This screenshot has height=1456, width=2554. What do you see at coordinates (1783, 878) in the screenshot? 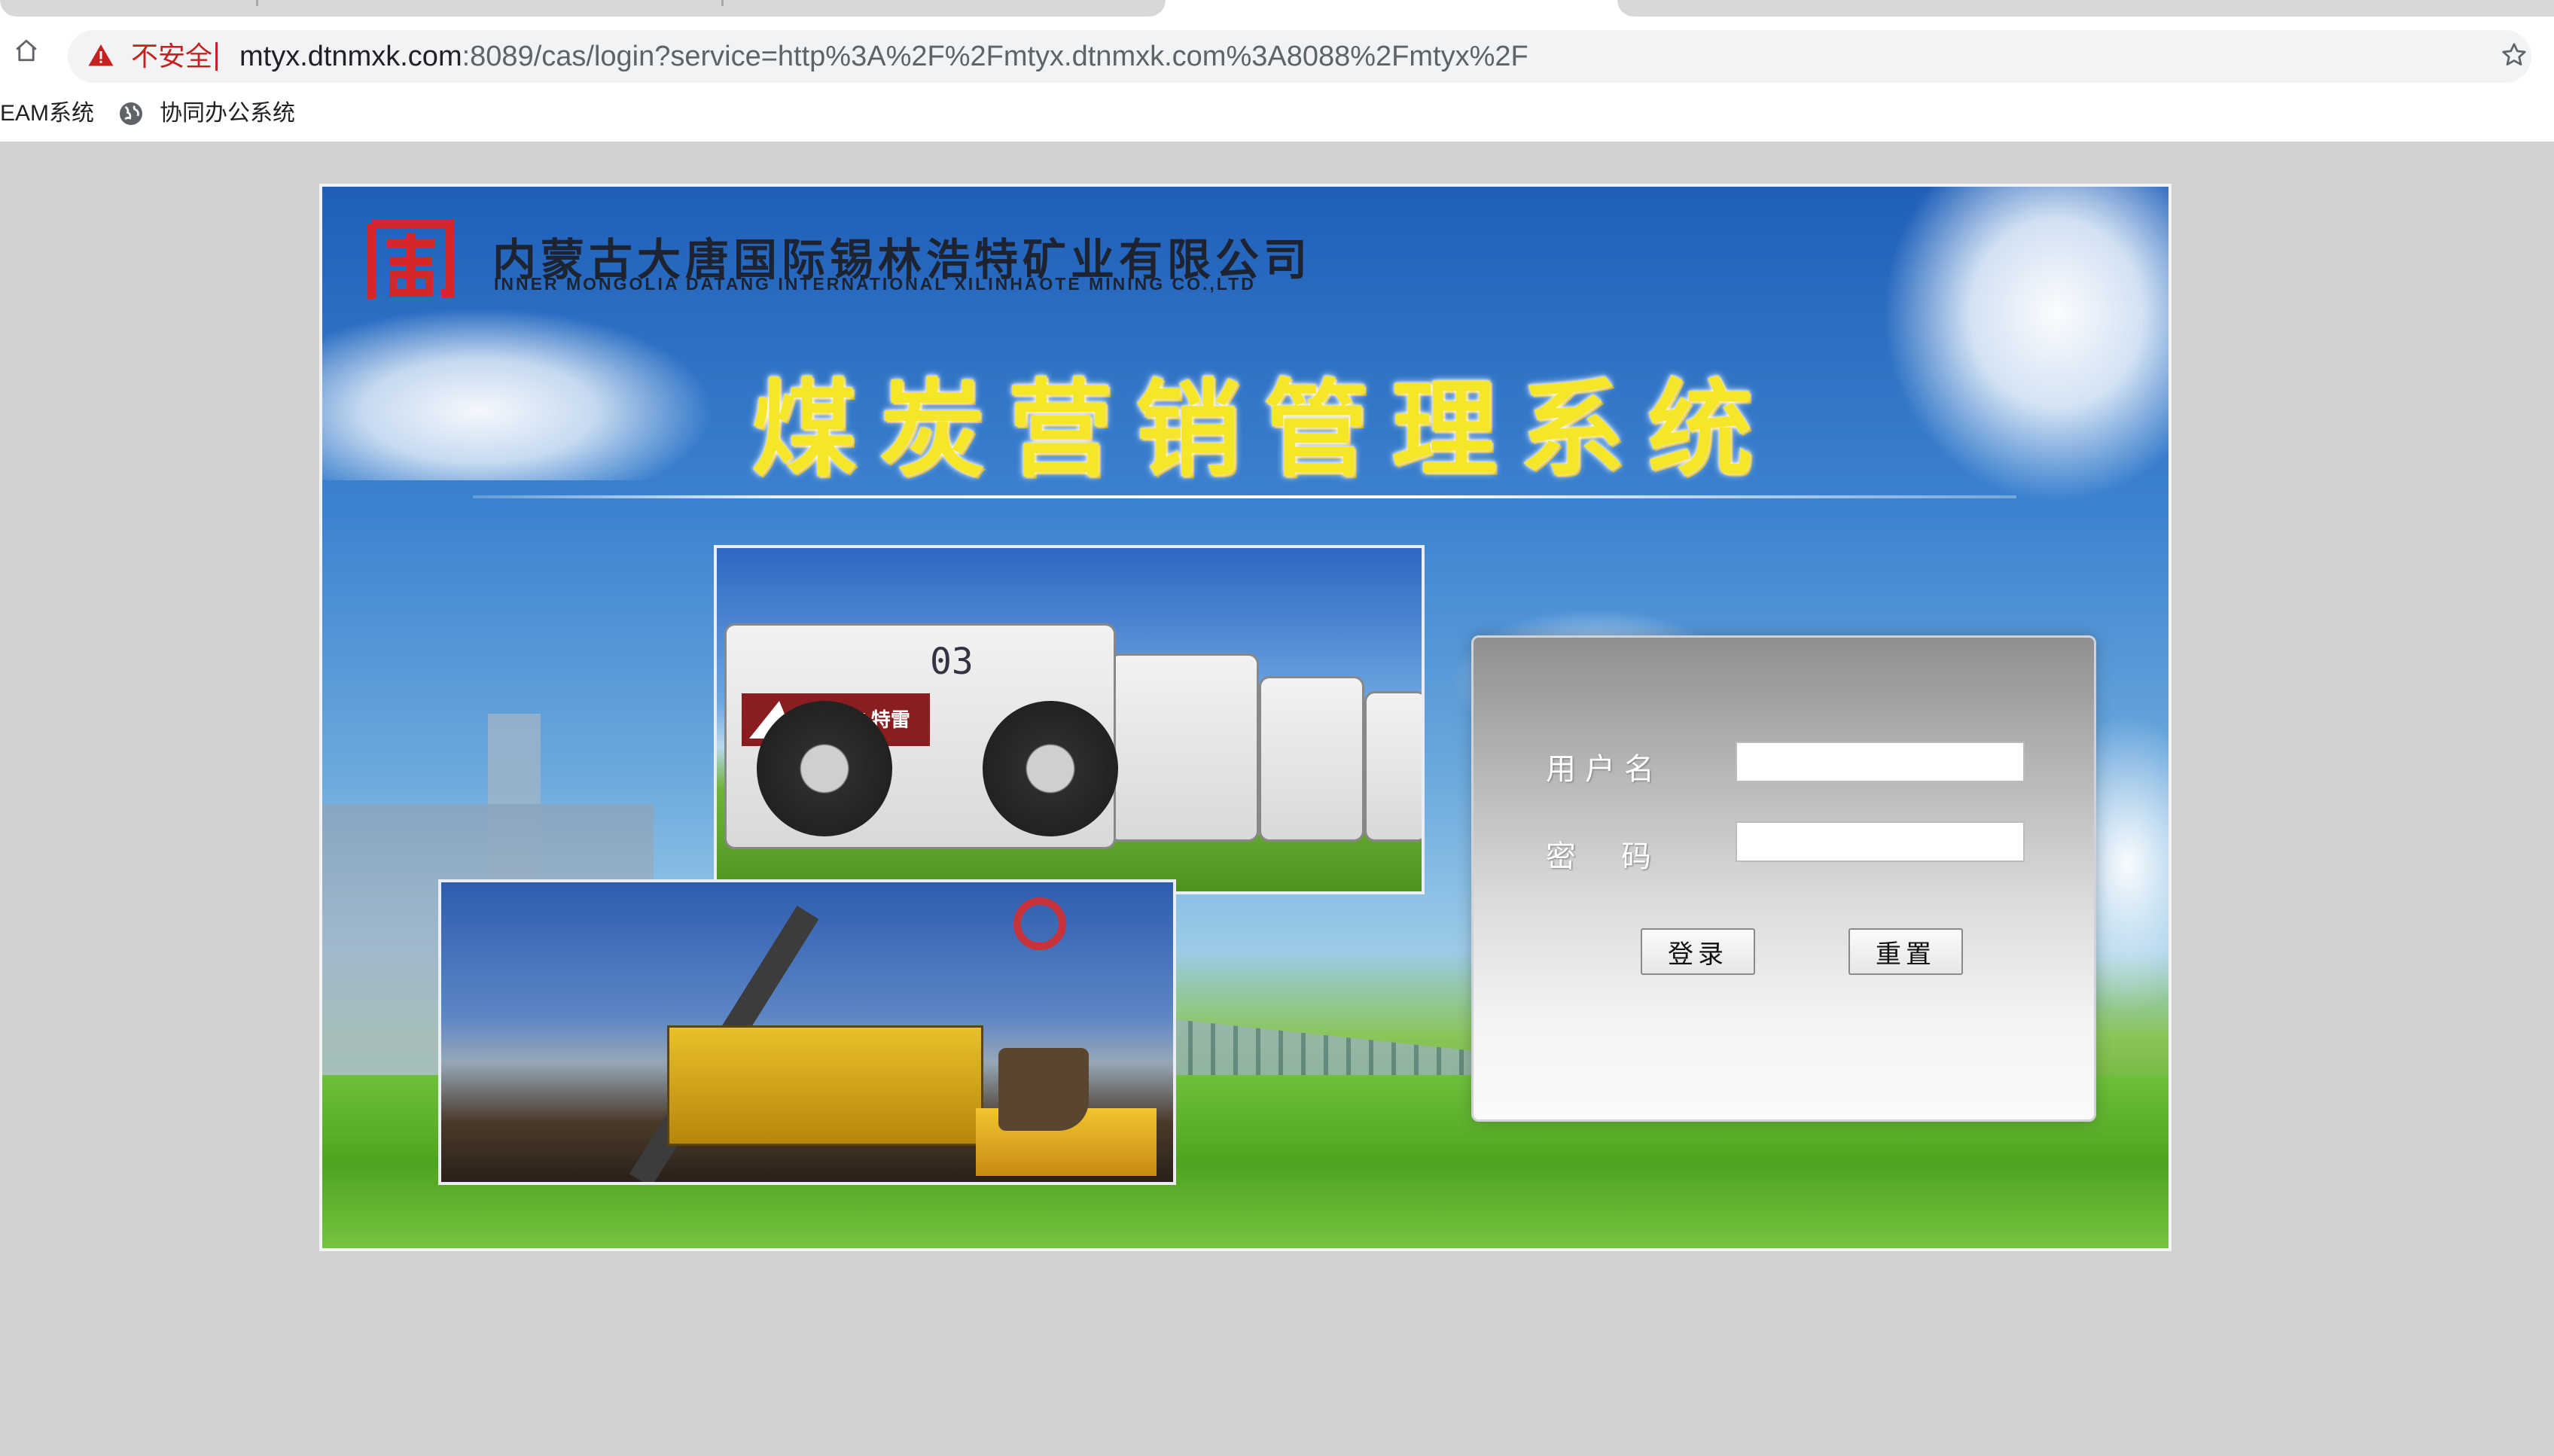
I see `login-form: 用户名 密码 登录 重置` at bounding box center [1783, 878].